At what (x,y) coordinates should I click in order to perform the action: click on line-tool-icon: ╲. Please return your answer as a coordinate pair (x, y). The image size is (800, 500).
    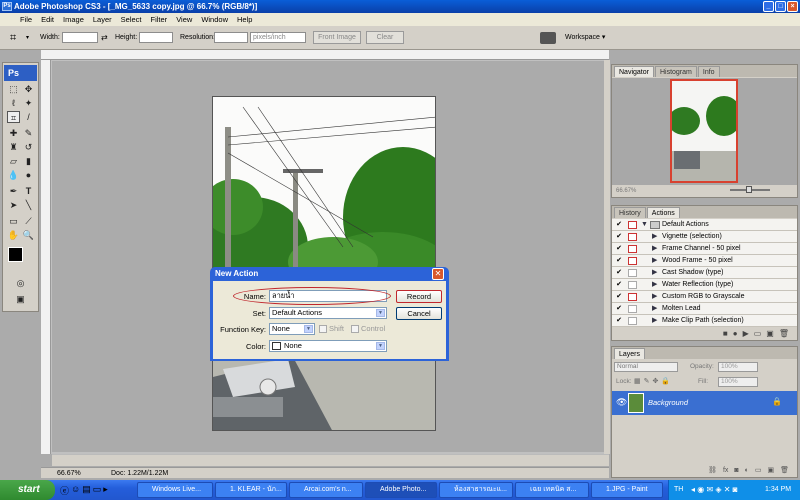
    Looking at the image, I should click on (28, 205).